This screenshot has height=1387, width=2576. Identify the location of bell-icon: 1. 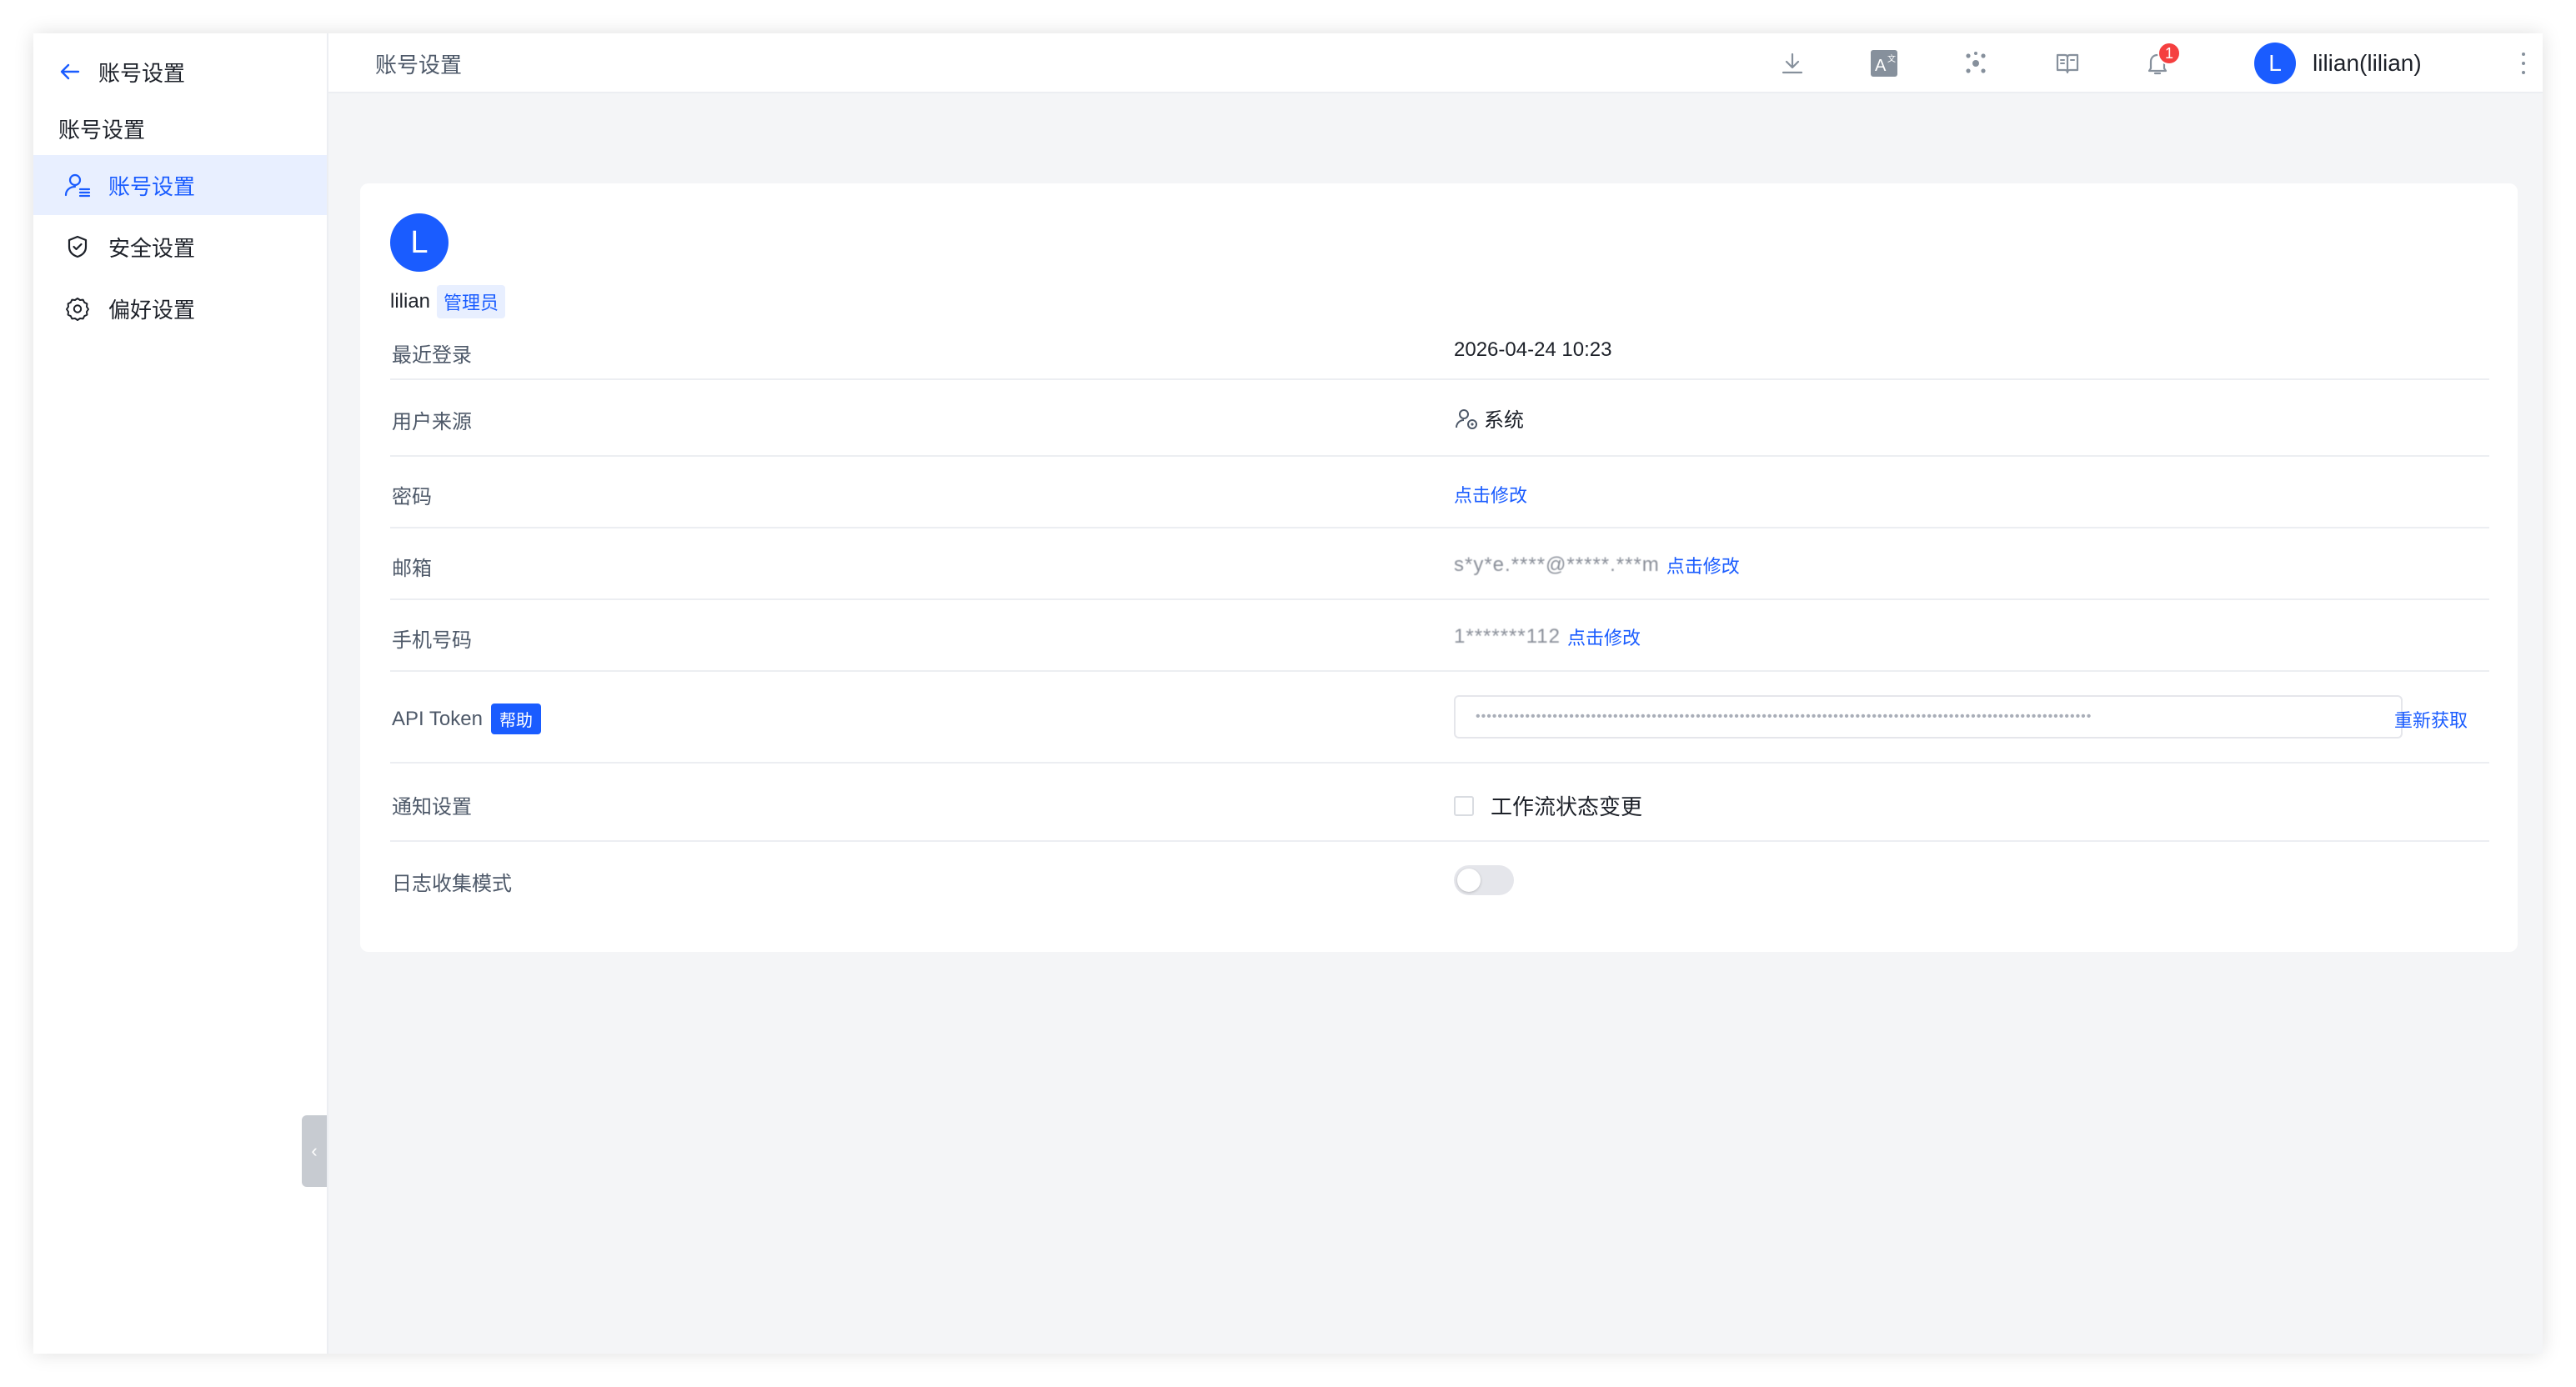
(2161, 60).